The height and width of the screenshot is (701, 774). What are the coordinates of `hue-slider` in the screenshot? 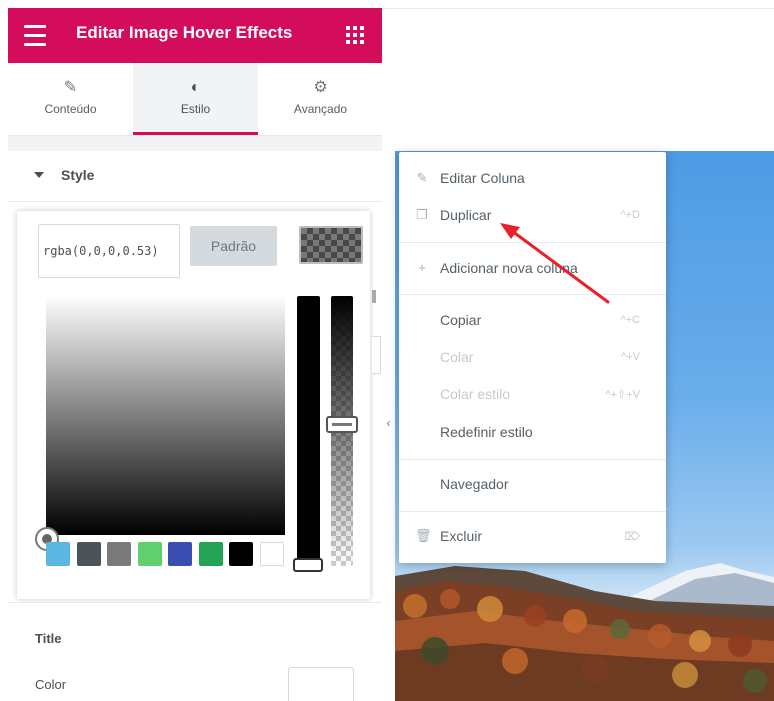 It's located at (308, 431).